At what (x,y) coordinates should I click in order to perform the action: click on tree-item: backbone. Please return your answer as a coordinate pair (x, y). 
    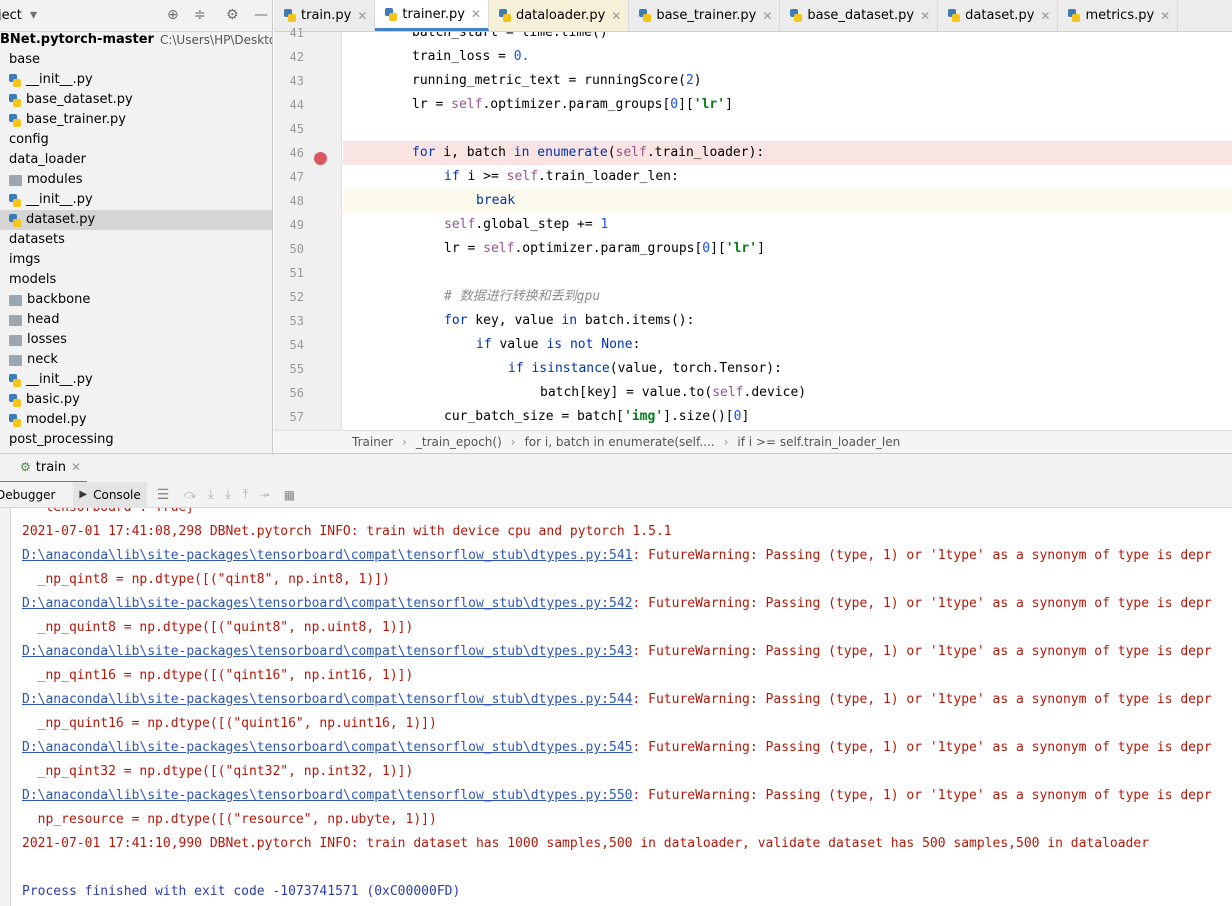
    Looking at the image, I should click on (136, 300).